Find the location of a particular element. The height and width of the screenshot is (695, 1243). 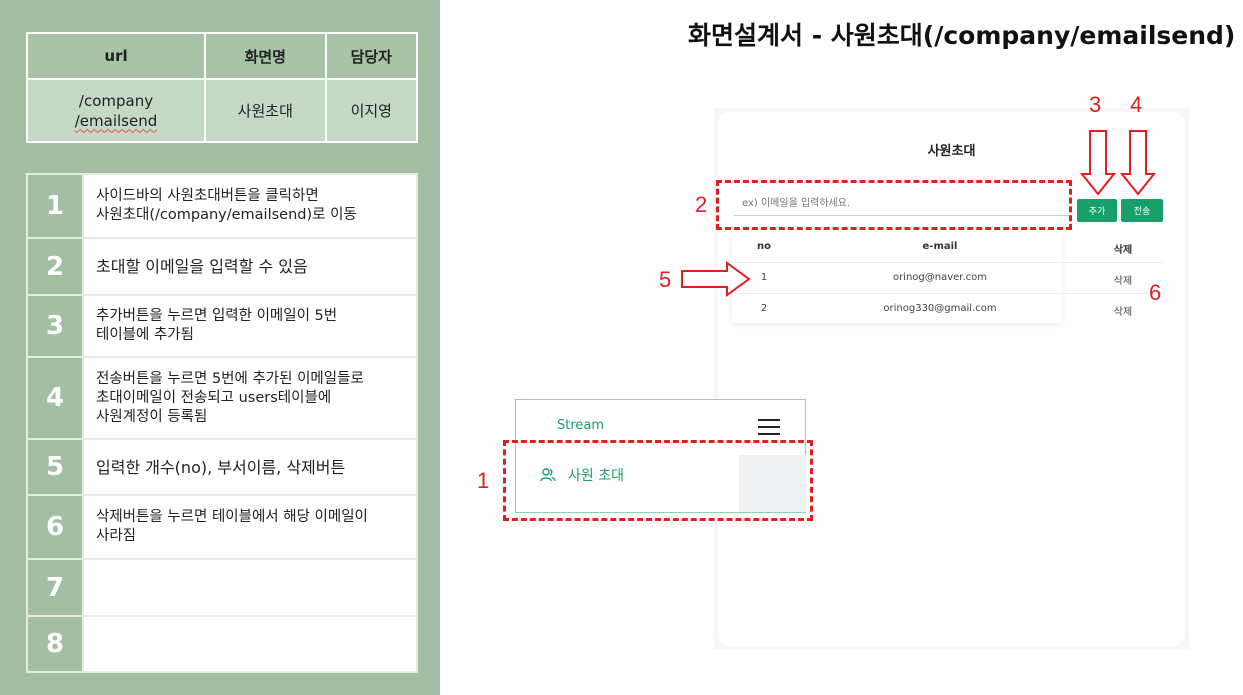

column-header-delete: 삭제 is located at coordinates (1123, 250).